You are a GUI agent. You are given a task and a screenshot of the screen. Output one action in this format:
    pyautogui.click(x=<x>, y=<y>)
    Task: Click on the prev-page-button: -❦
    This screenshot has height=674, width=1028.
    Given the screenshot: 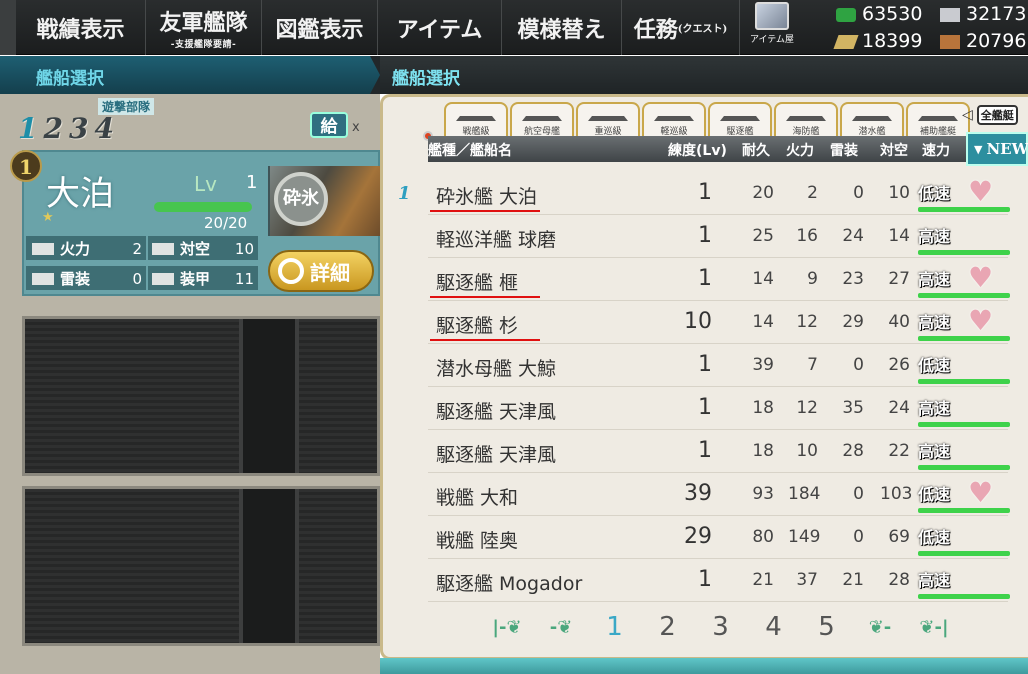 What is the action you would take?
    pyautogui.click(x=561, y=627)
    